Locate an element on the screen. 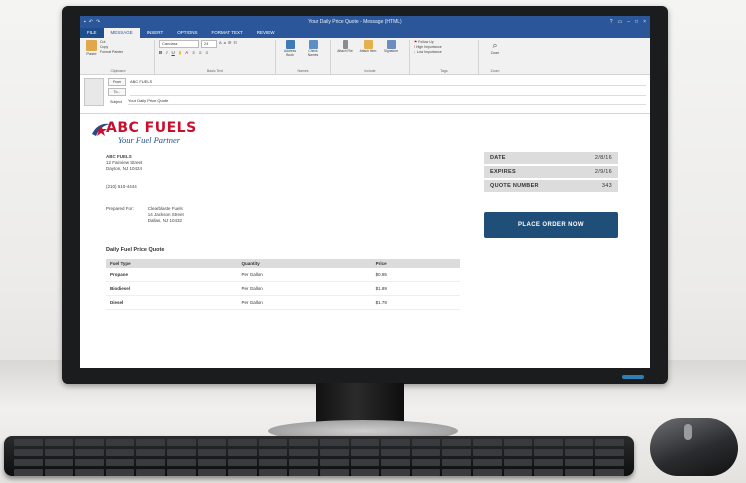  zoom-button: ⌕ Zoom is located at coordinates (495, 47).